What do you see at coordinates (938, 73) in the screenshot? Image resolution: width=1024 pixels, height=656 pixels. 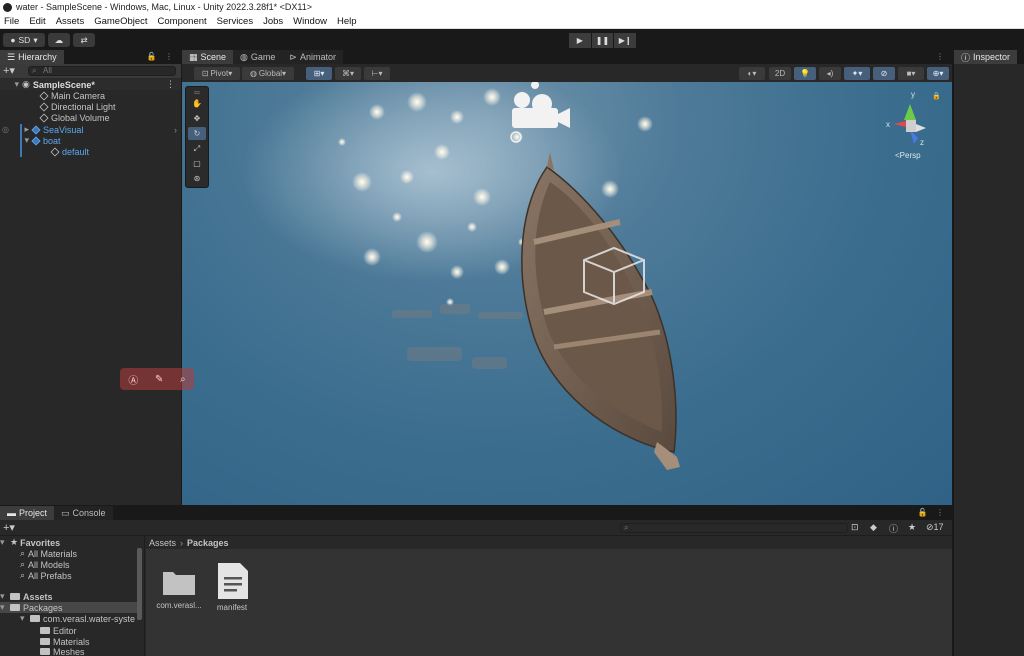 I see `gizmos-button: ⊕▾` at bounding box center [938, 73].